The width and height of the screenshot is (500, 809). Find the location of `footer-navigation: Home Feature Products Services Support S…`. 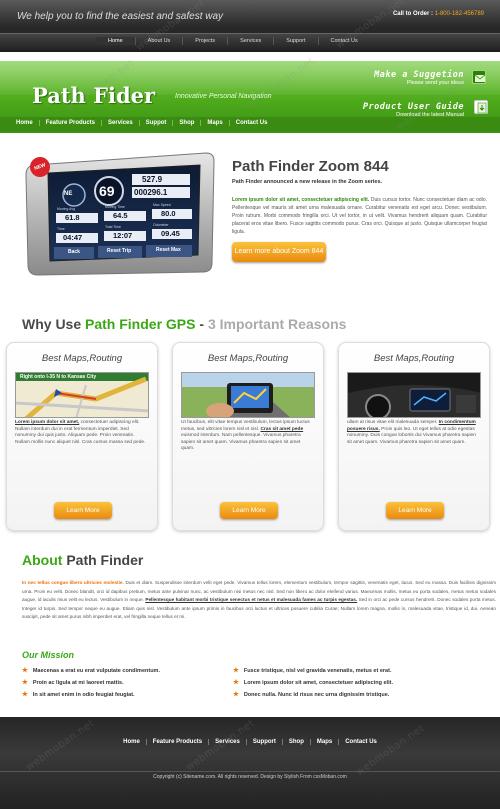

footer-navigation: Home Feature Products Services Support S… is located at coordinates (250, 742).